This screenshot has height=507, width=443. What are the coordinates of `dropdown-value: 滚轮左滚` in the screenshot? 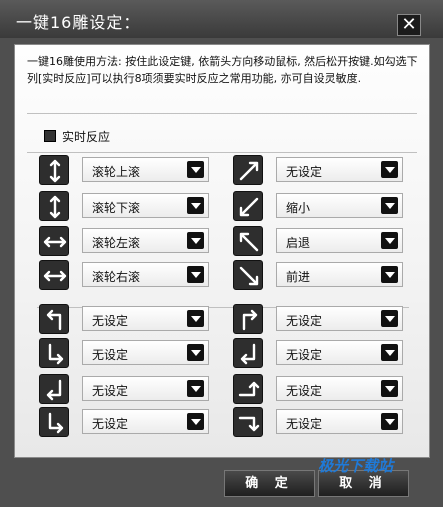 It's located at (116, 243).